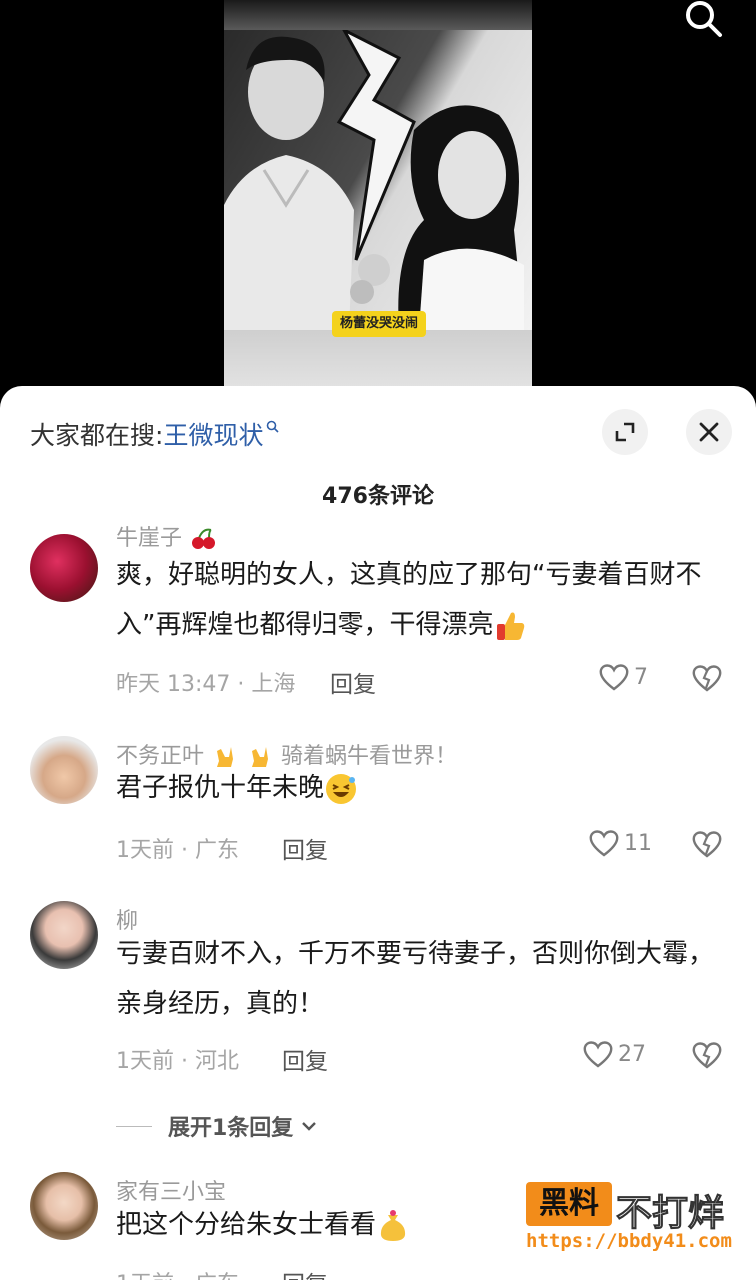  What do you see at coordinates (620, 843) in the screenshot?
I see `like-button: 11` at bounding box center [620, 843].